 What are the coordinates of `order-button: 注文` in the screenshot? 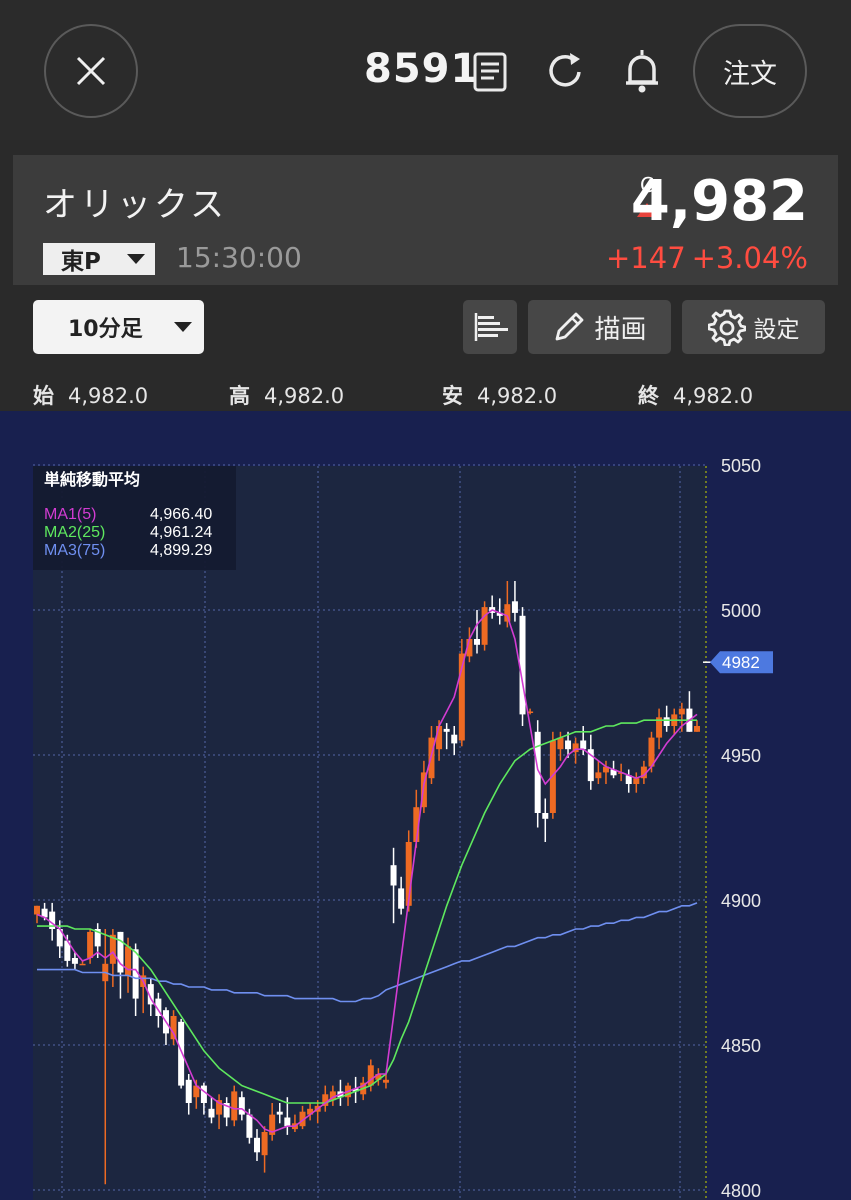 It's located at (750, 71).